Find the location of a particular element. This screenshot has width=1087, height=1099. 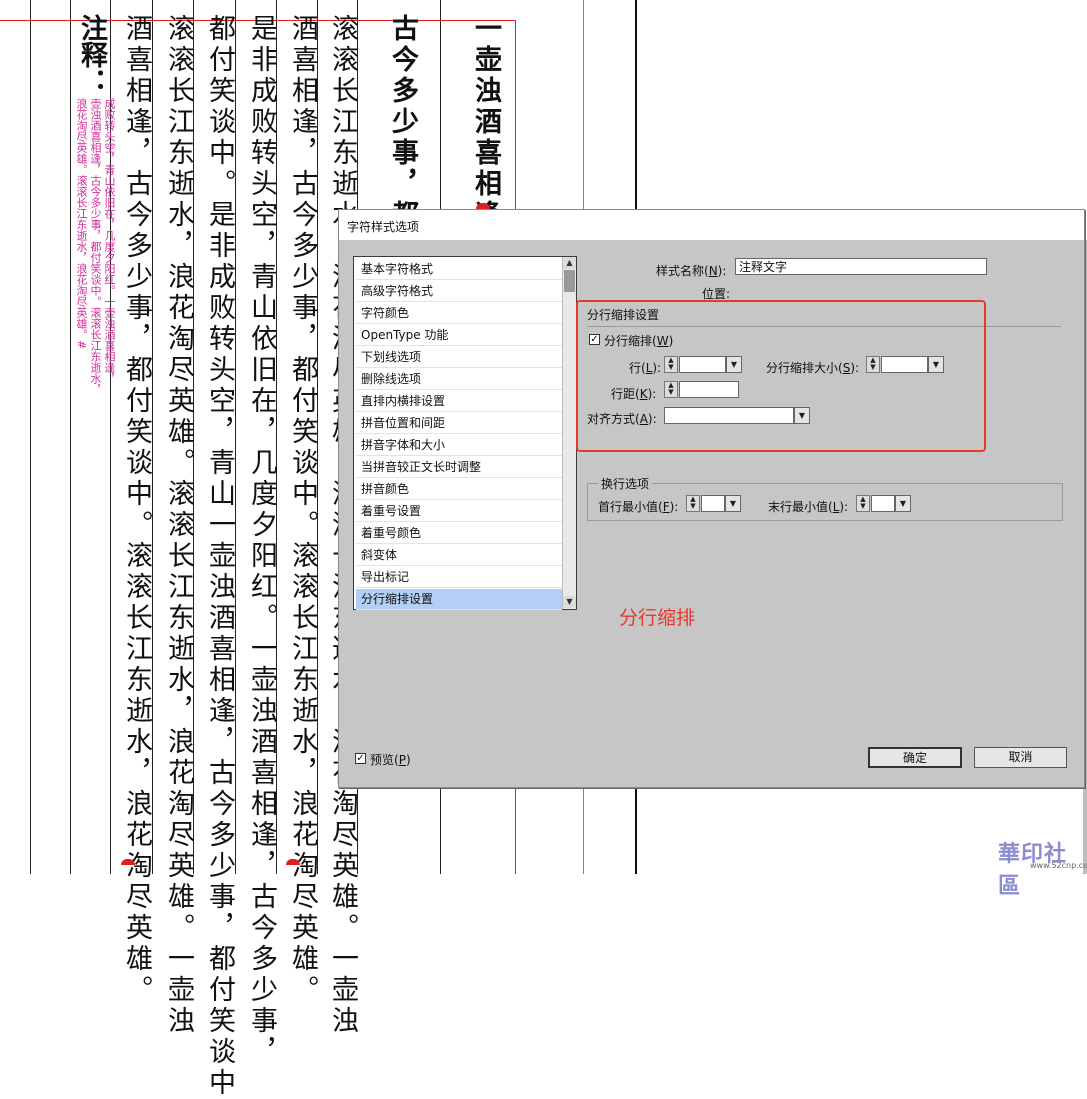

first-line-min-label: 首行最小值(F): is located at coordinates (638, 506).